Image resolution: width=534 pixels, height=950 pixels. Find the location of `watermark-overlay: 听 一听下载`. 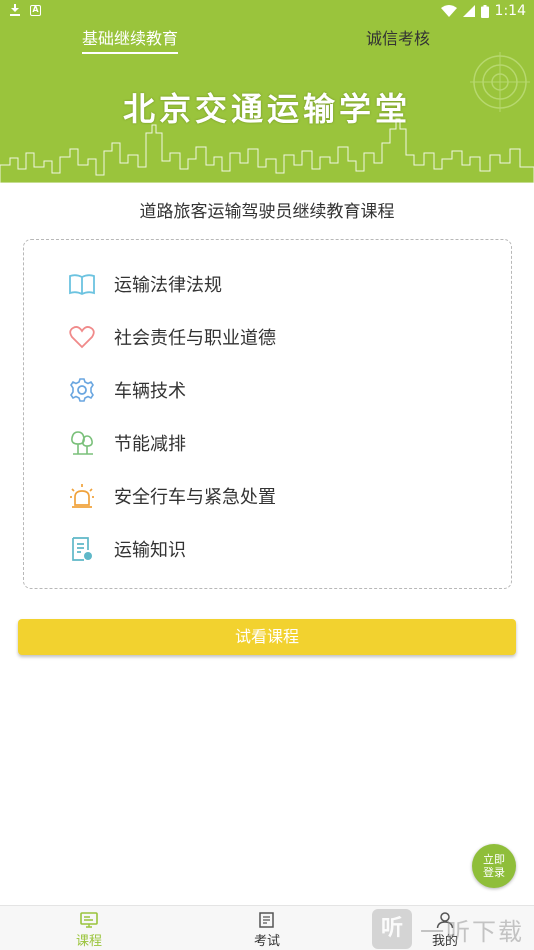

watermark-overlay: 听 一听下载 is located at coordinates (453, 929).